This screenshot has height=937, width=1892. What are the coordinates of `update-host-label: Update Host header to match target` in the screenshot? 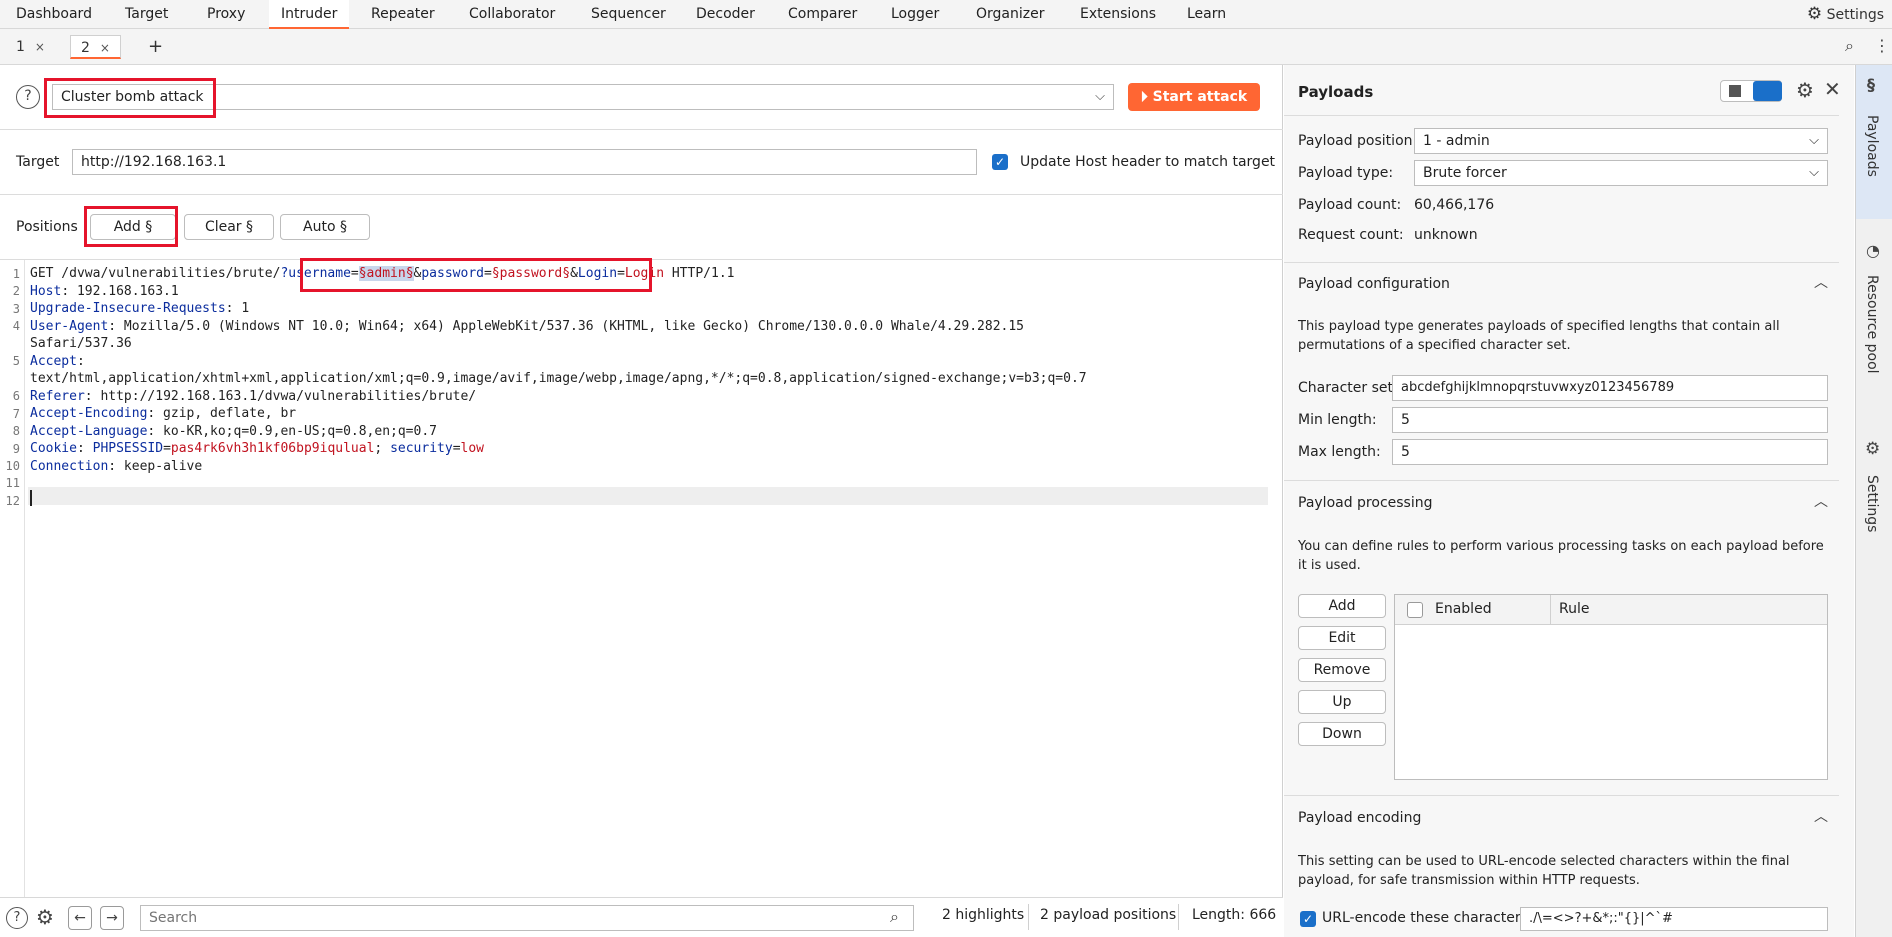 It's located at (1148, 162).